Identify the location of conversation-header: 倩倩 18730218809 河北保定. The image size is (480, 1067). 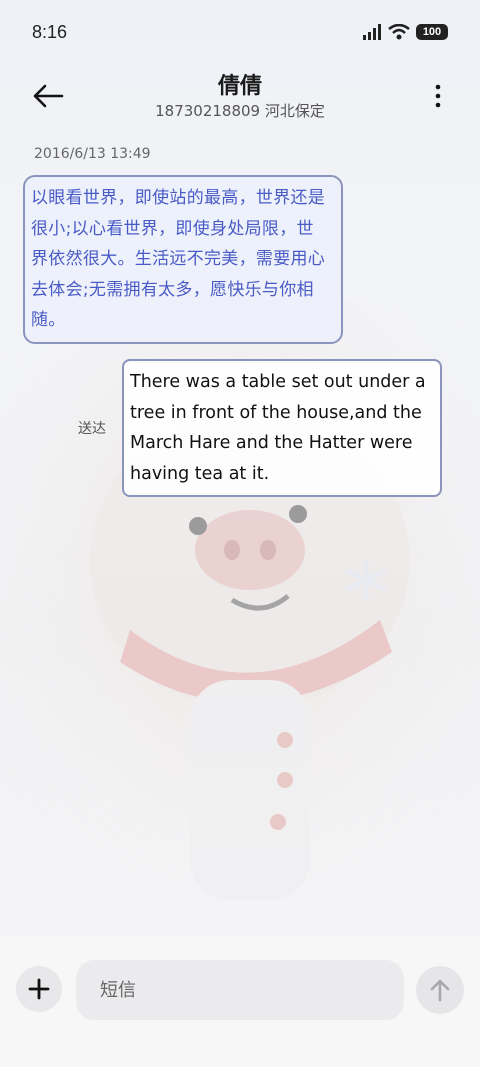
(240, 97).